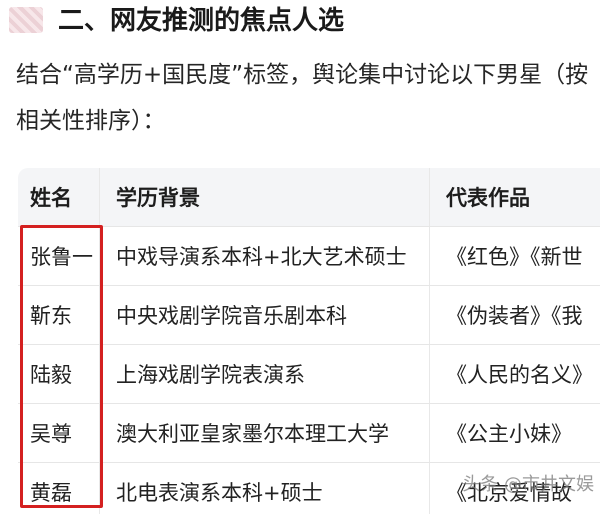 This screenshot has width=600, height=514. Describe the element at coordinates (514, 316) in the screenshot. I see `cell-works: 《伪装者》《我` at that location.